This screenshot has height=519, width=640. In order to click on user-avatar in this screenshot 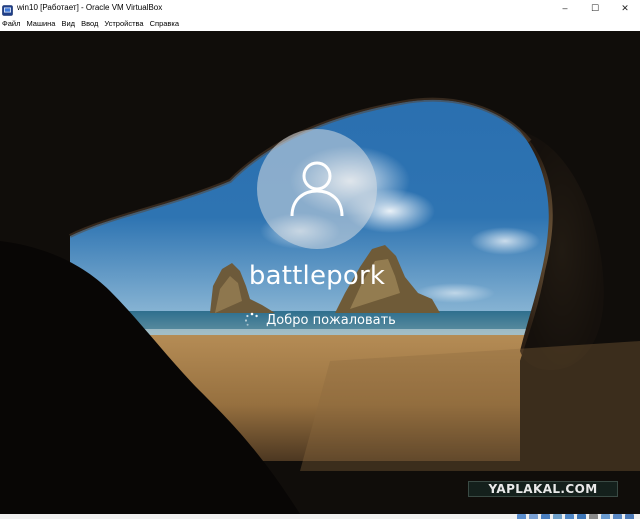, I will do `click(317, 189)`.